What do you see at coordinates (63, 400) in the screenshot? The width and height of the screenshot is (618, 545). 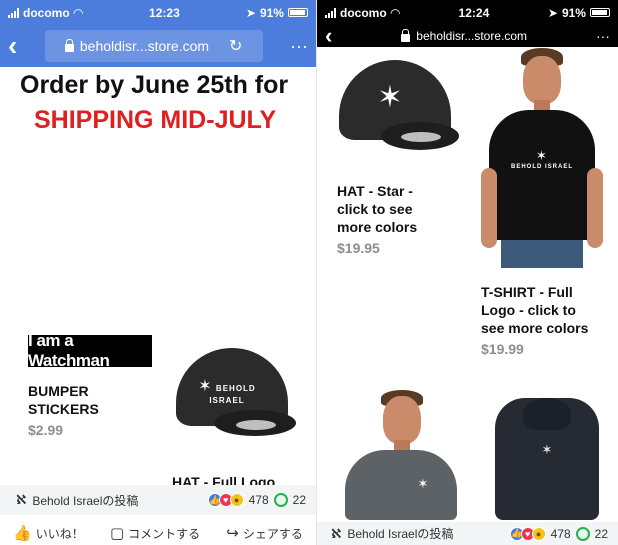 I see `product-name: BUMPER STICKERS` at bounding box center [63, 400].